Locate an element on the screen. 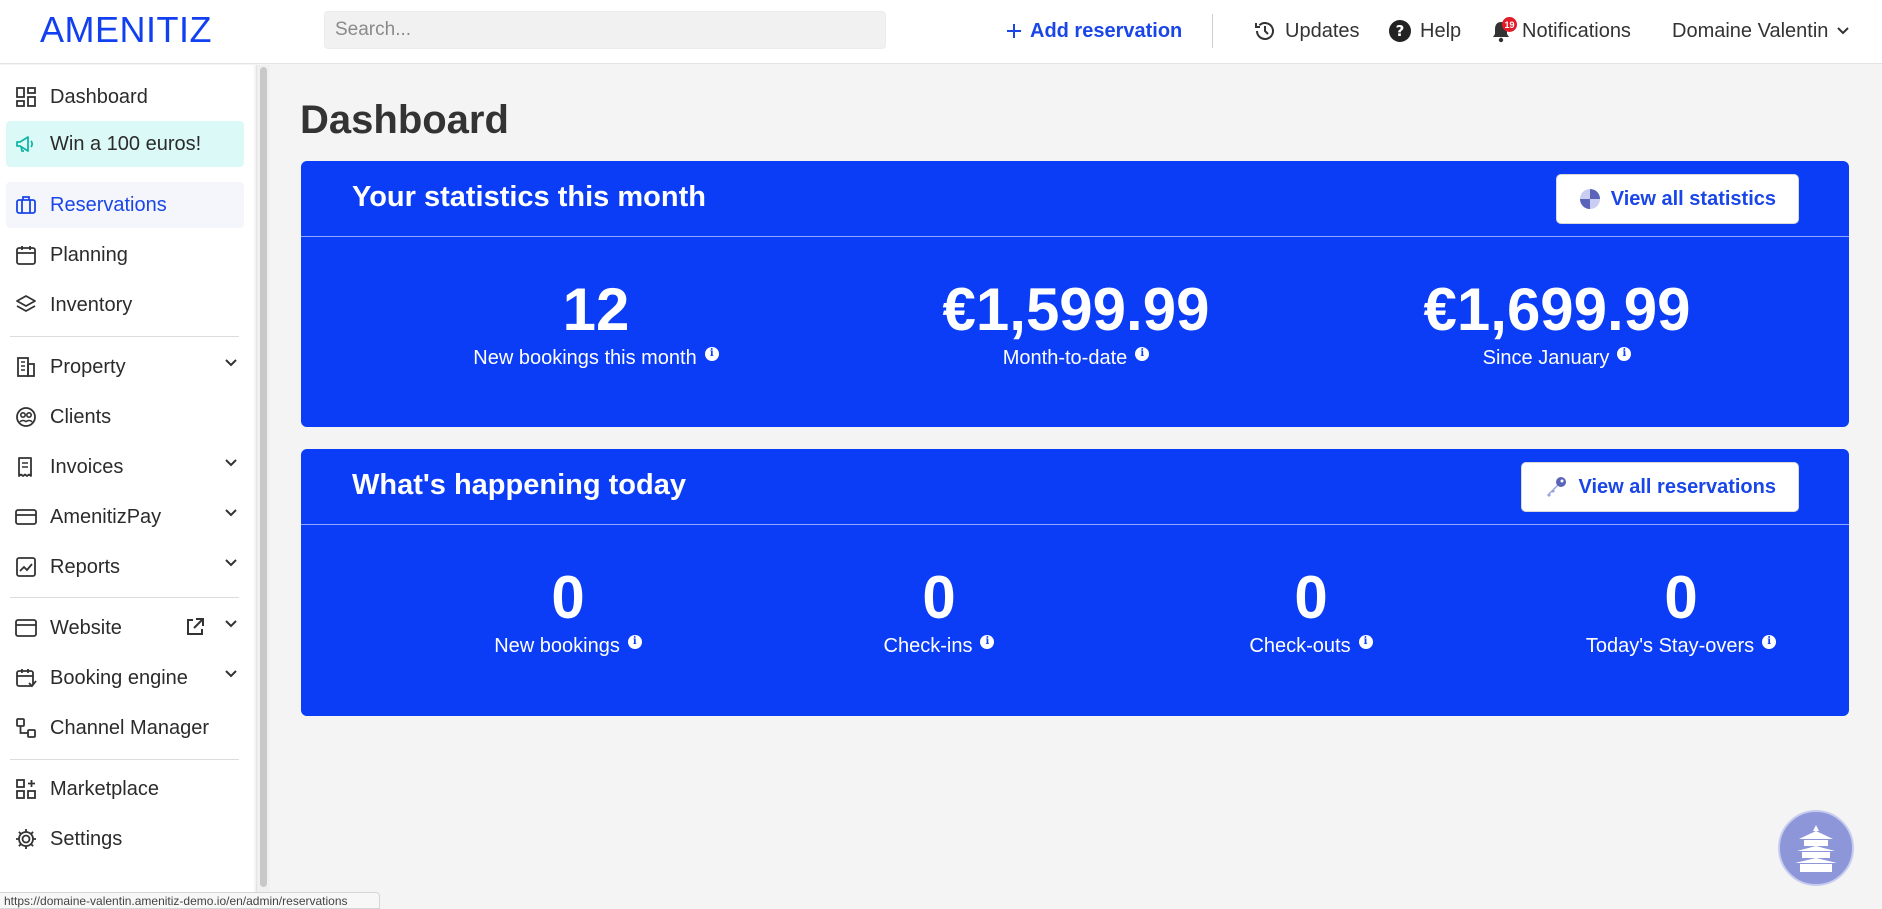 Image resolution: width=1882 pixels, height=909 pixels. notifications-label: Notifications is located at coordinates (1576, 30).